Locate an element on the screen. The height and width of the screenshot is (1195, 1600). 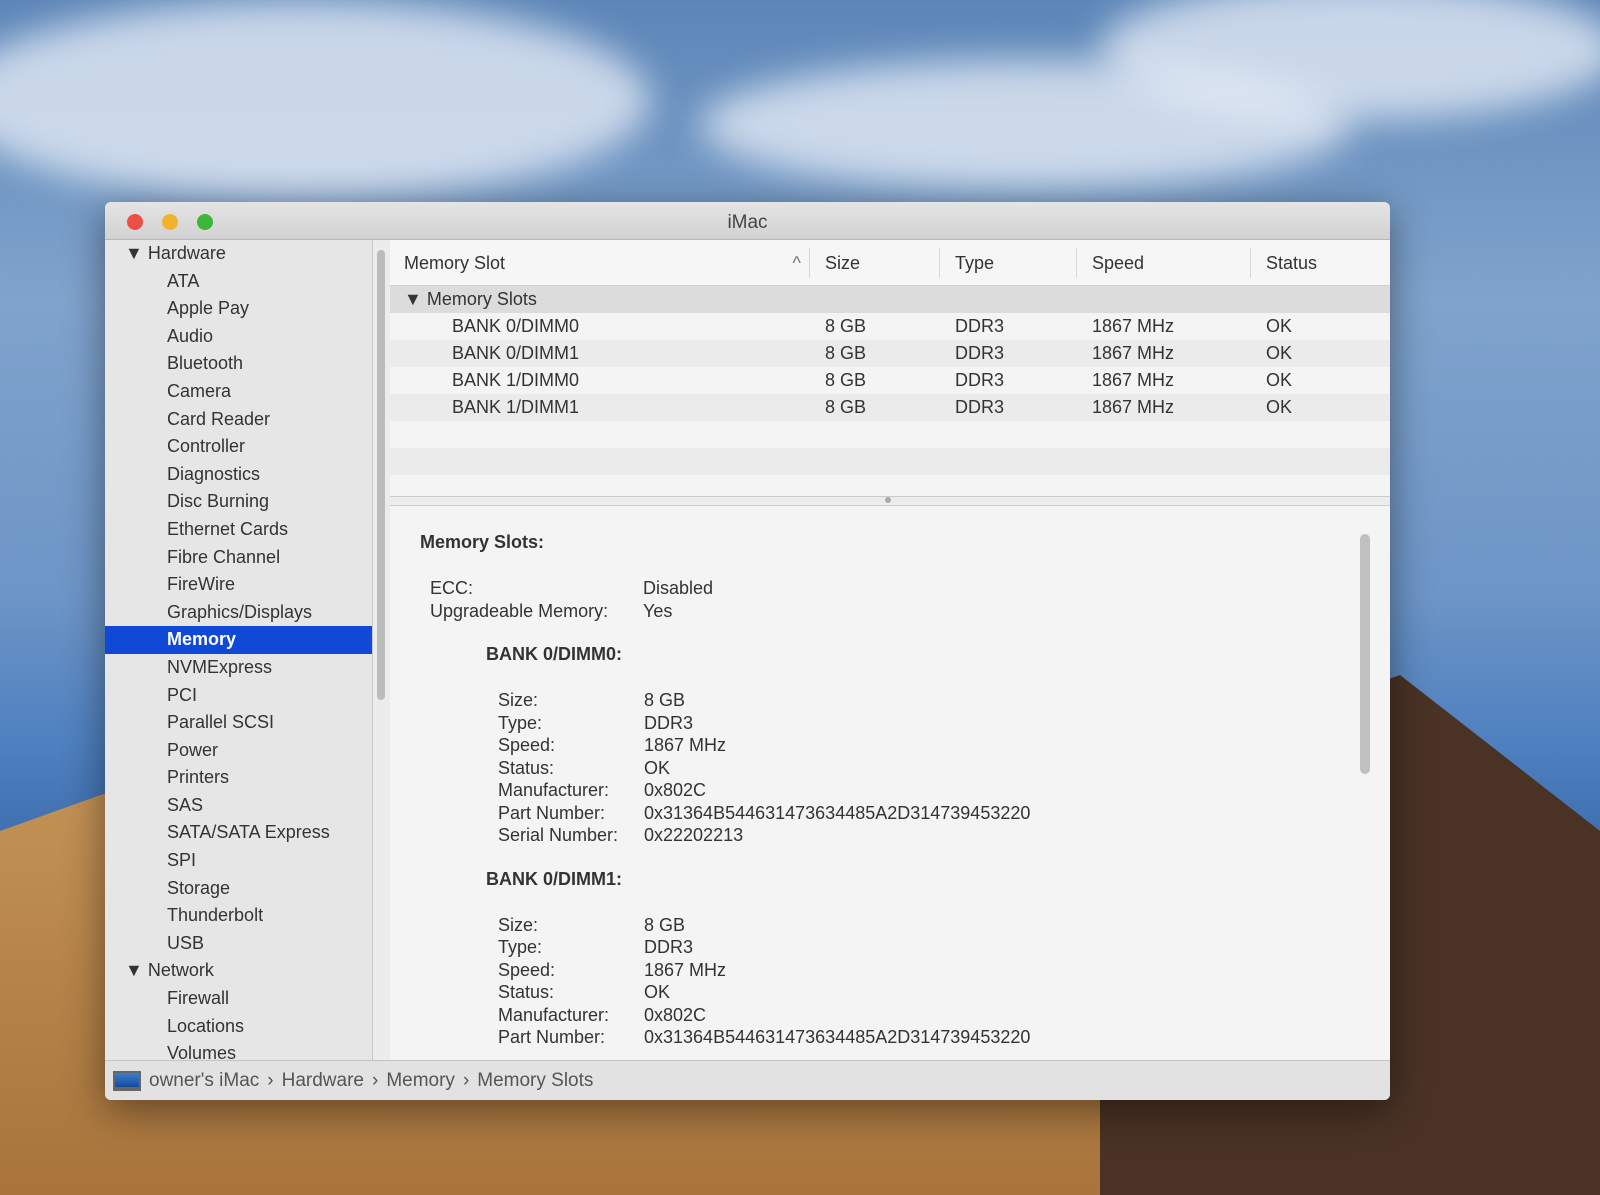
sidebar-item-bluetooth: Bluetooth is located at coordinates (238, 364).